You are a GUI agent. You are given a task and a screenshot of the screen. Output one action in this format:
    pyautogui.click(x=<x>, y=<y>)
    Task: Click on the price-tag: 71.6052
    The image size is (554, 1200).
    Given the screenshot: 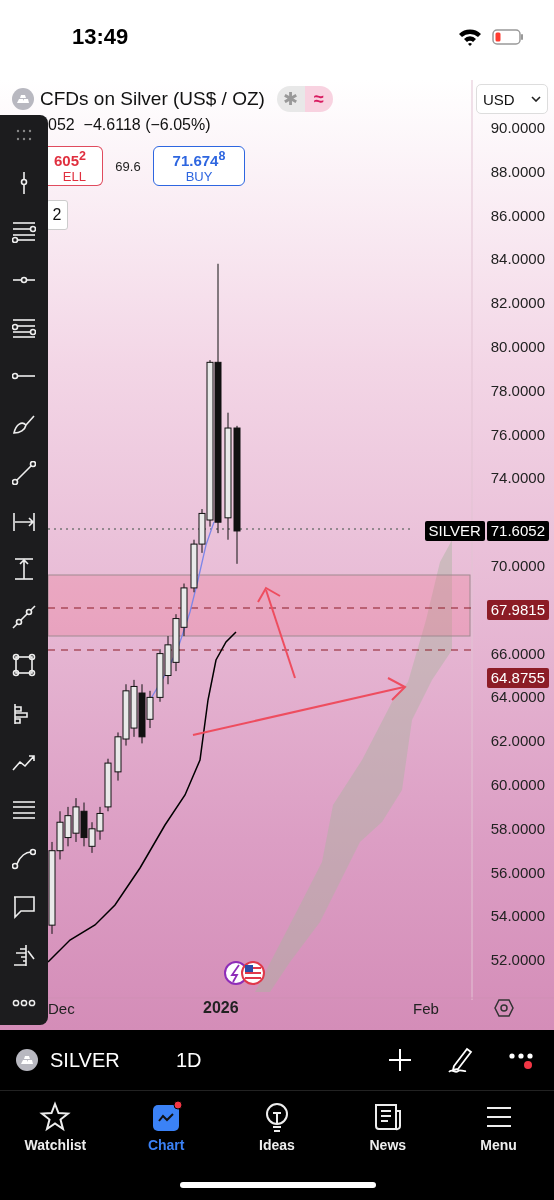 What is the action you would take?
    pyautogui.click(x=517, y=530)
    